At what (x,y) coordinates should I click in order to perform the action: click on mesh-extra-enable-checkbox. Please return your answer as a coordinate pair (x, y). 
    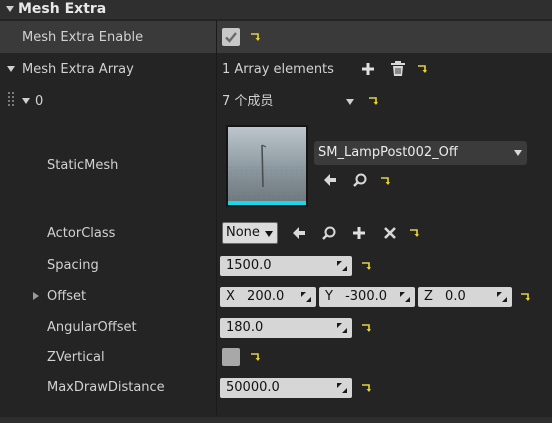
    Looking at the image, I should click on (231, 37).